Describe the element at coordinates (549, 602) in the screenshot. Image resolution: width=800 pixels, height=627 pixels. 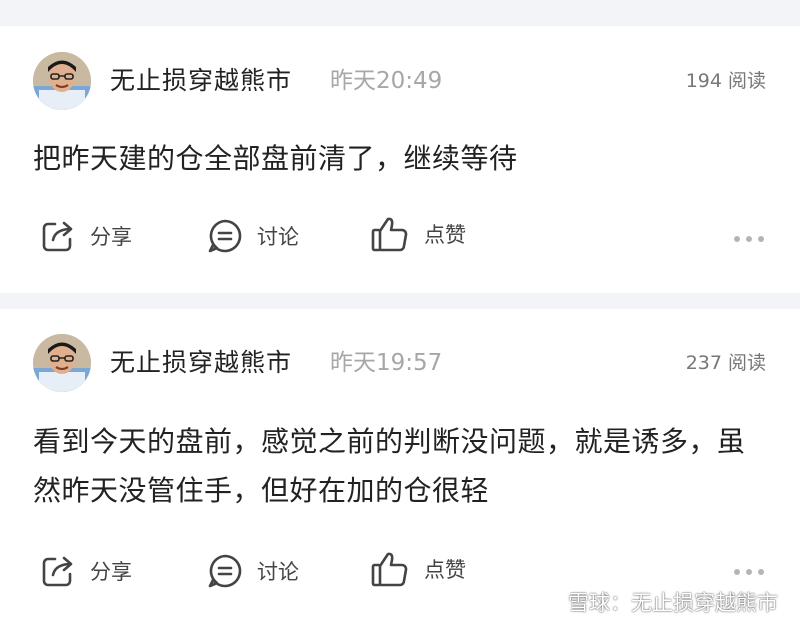
I see `snowball-logo-icon` at that location.